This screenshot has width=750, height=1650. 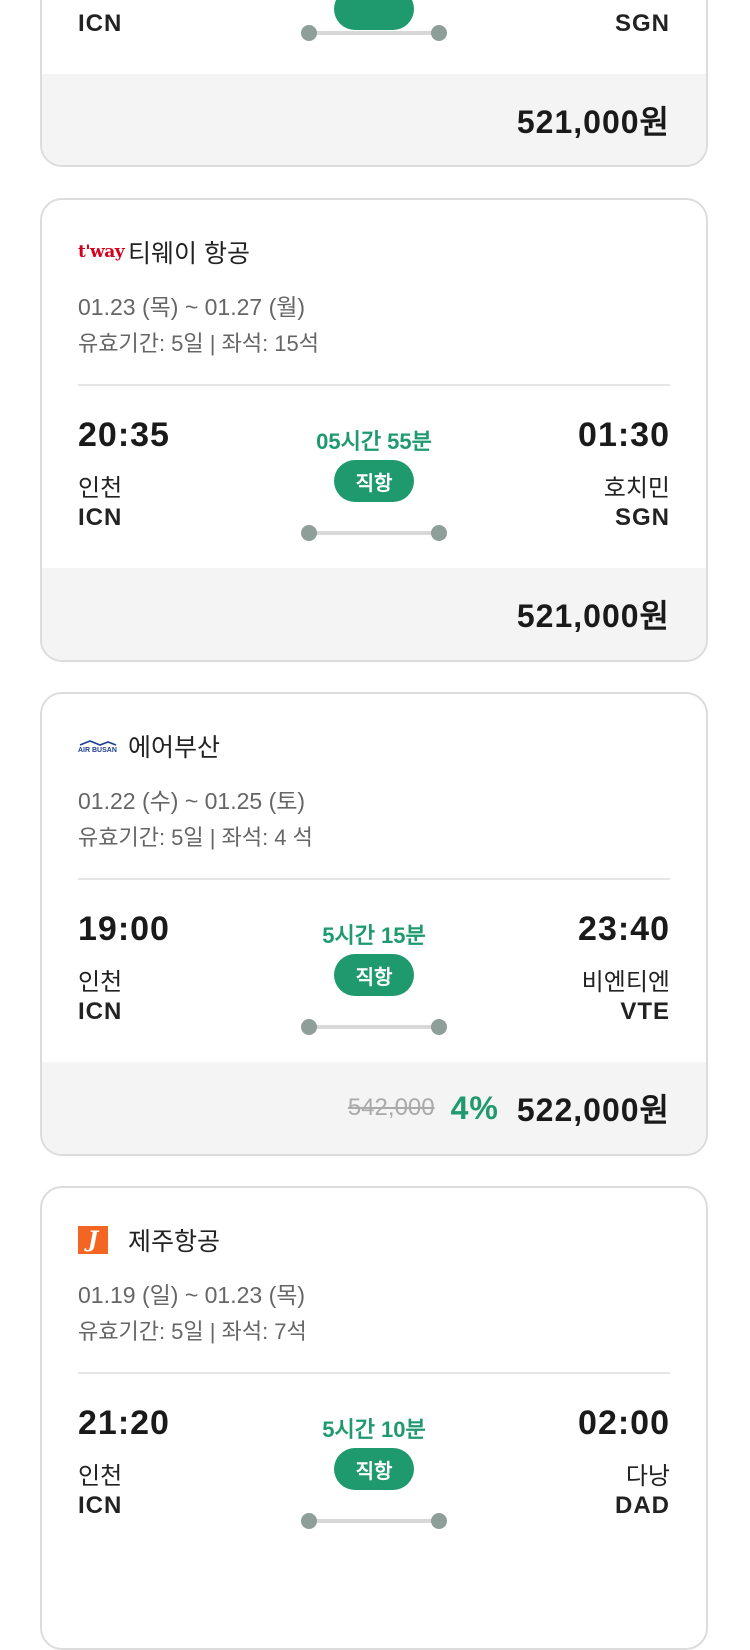 I want to click on airline-logo-text: t'way, so click(x=101, y=252).